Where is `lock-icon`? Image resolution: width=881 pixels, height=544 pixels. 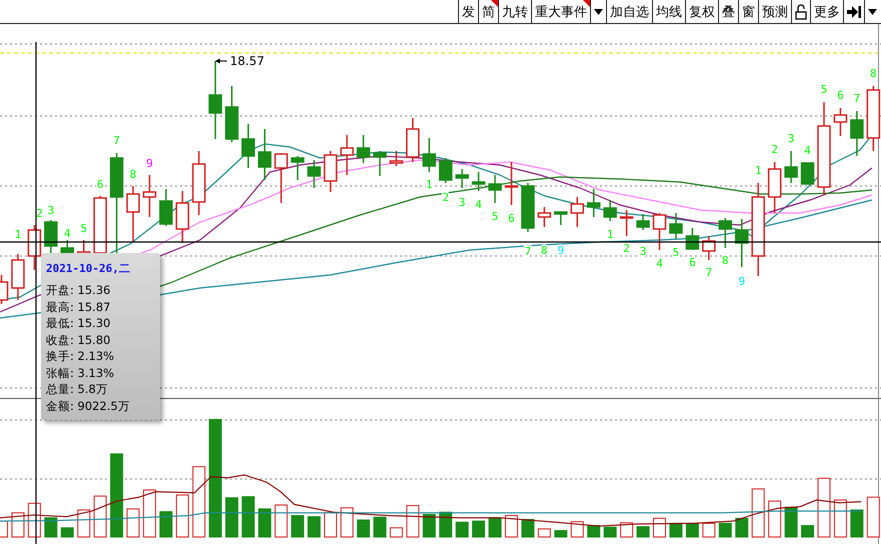
lock-icon is located at coordinates (800, 11).